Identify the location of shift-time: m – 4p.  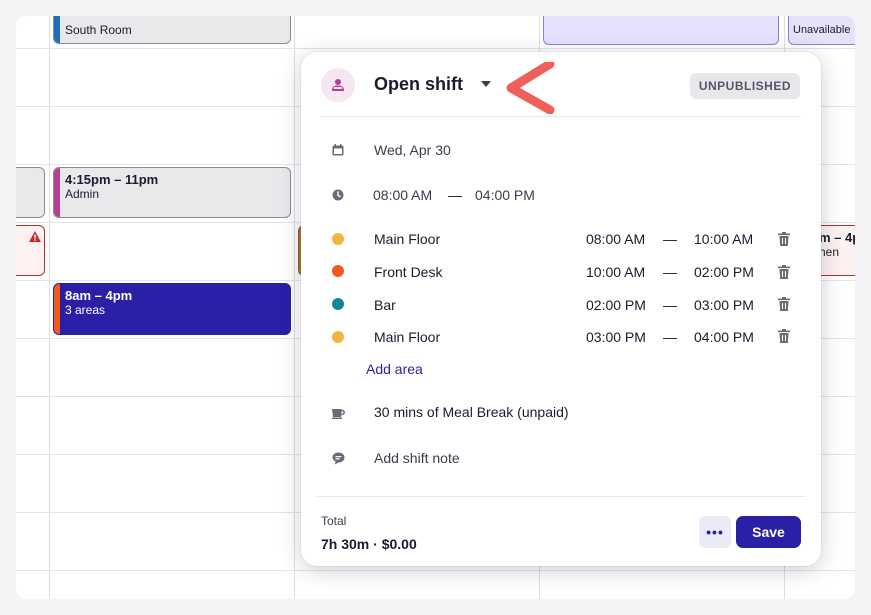
(837, 237).